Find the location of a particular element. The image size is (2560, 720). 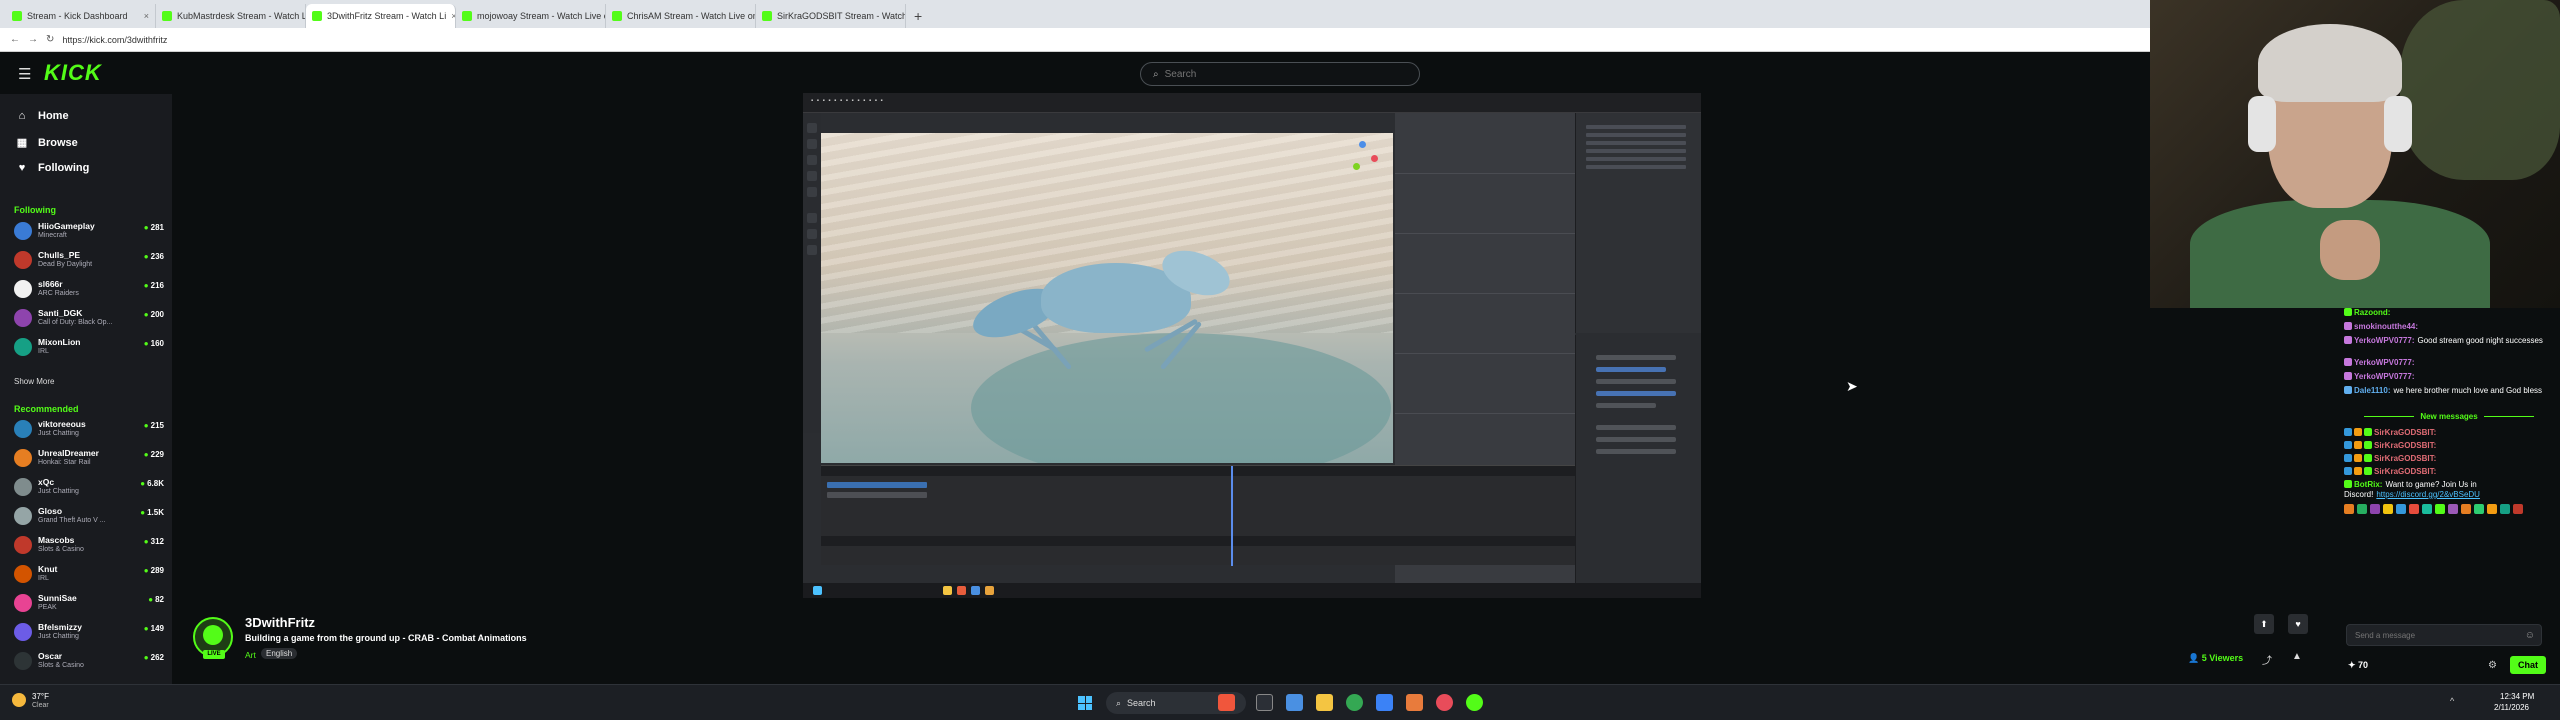

sidebar-channel: Bfelsmizzy Just Chatting ● 149 is located at coordinates (89, 632).